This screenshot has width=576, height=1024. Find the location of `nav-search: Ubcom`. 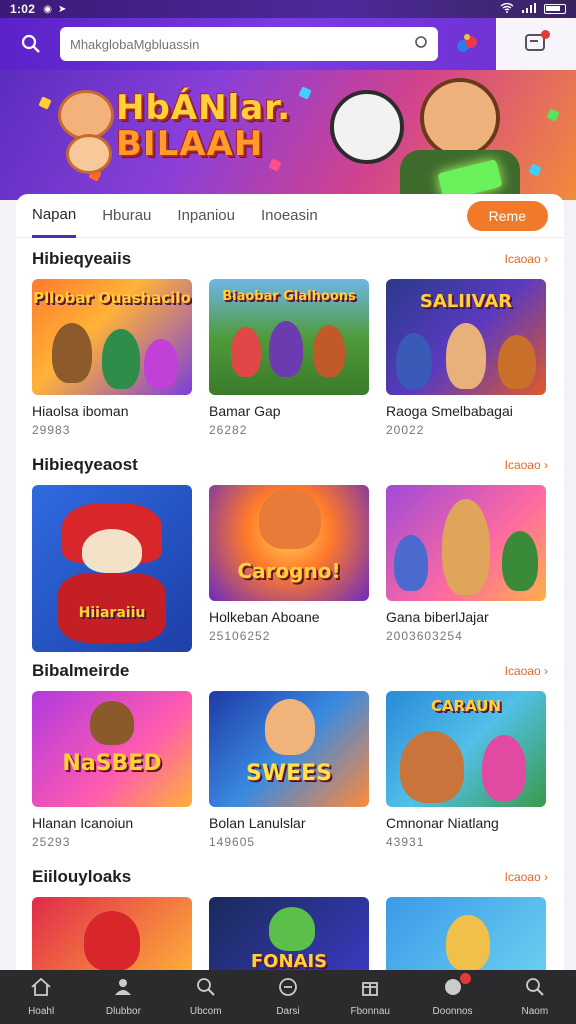

nav-search: Ubcom is located at coordinates (206, 997).